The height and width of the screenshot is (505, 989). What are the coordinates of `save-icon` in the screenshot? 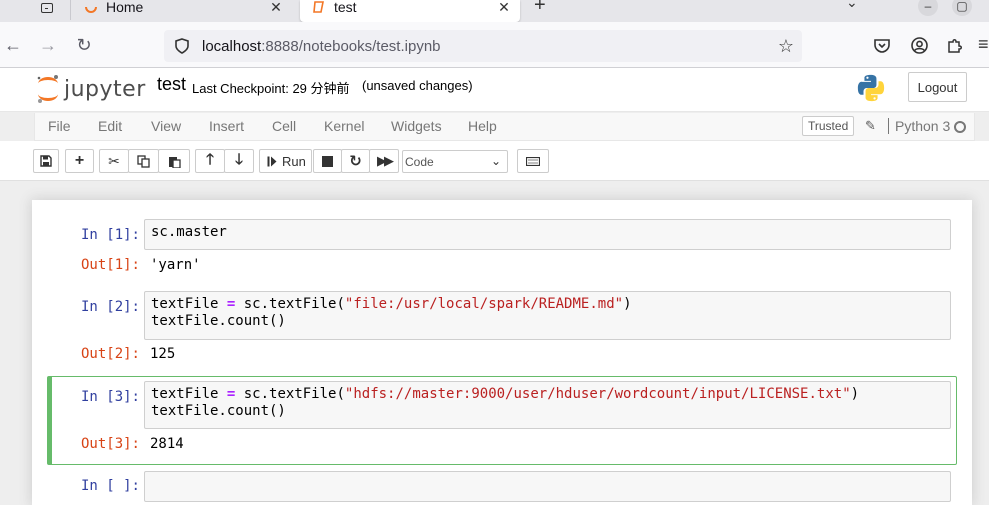 It's located at (46, 161).